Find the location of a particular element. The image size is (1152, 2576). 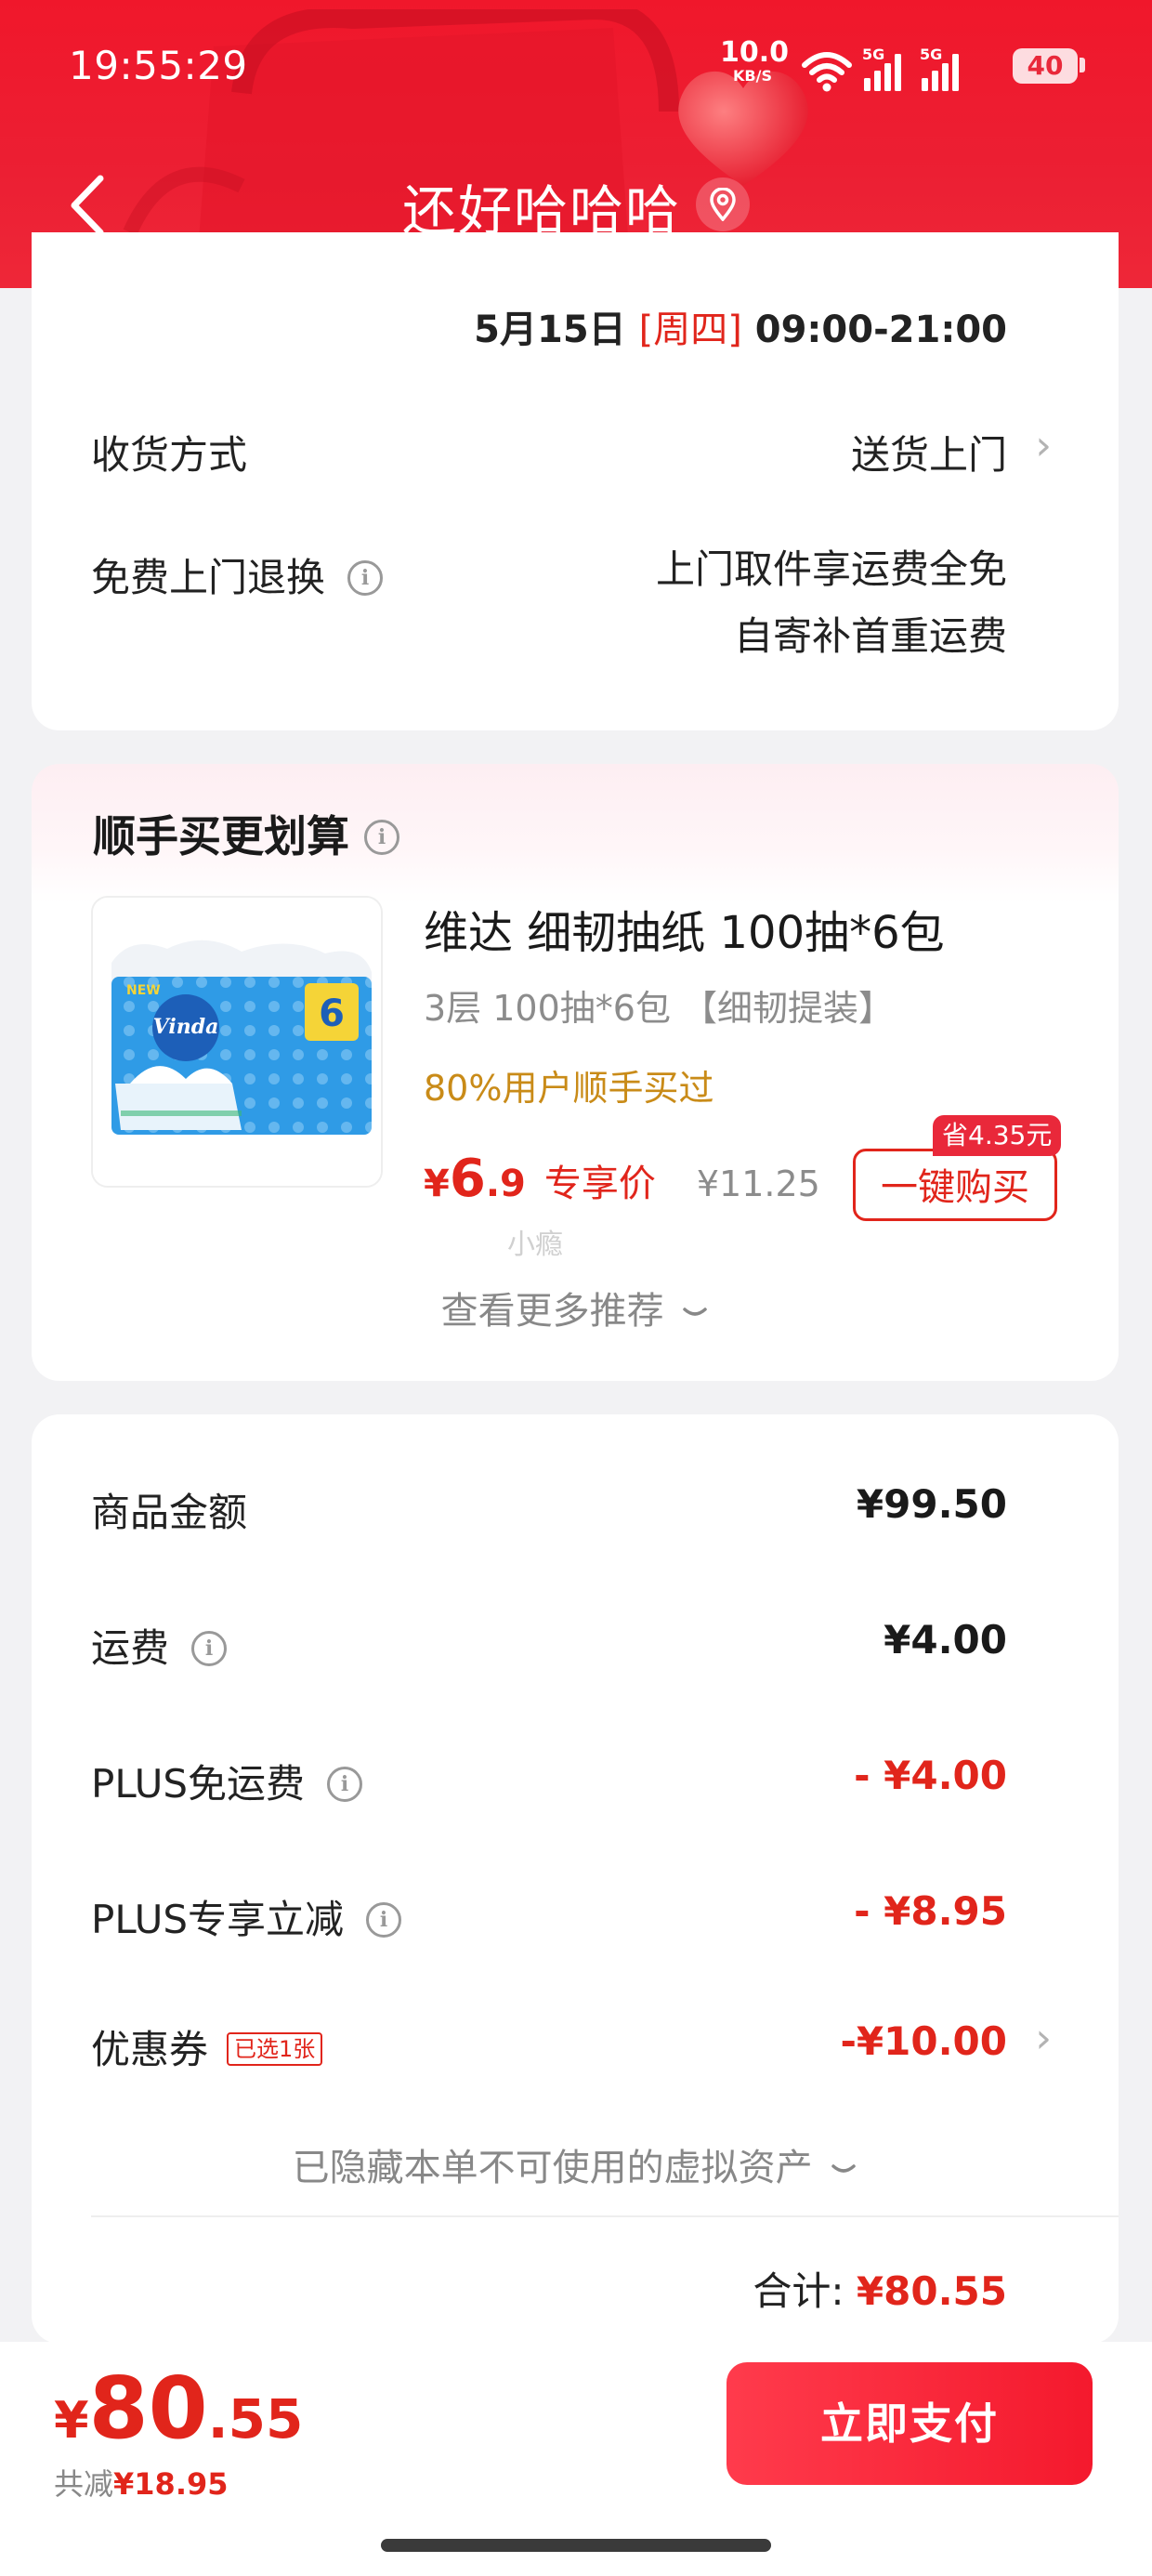

free-return-label: 免费上门退换 i is located at coordinates (237, 574).